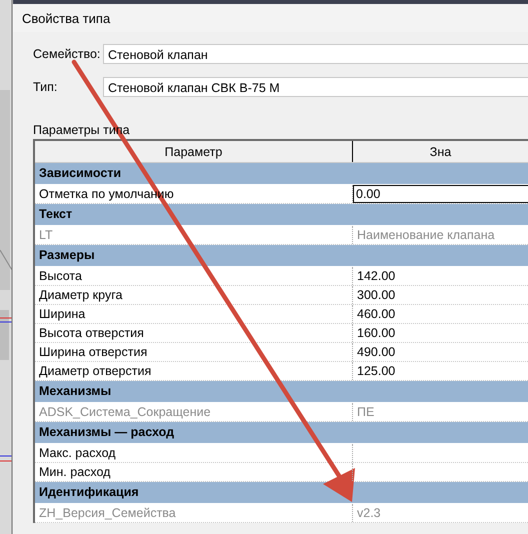 This screenshot has width=528, height=534. What do you see at coordinates (315, 54) in the screenshot?
I see `family-field: Стеновой клапан` at bounding box center [315, 54].